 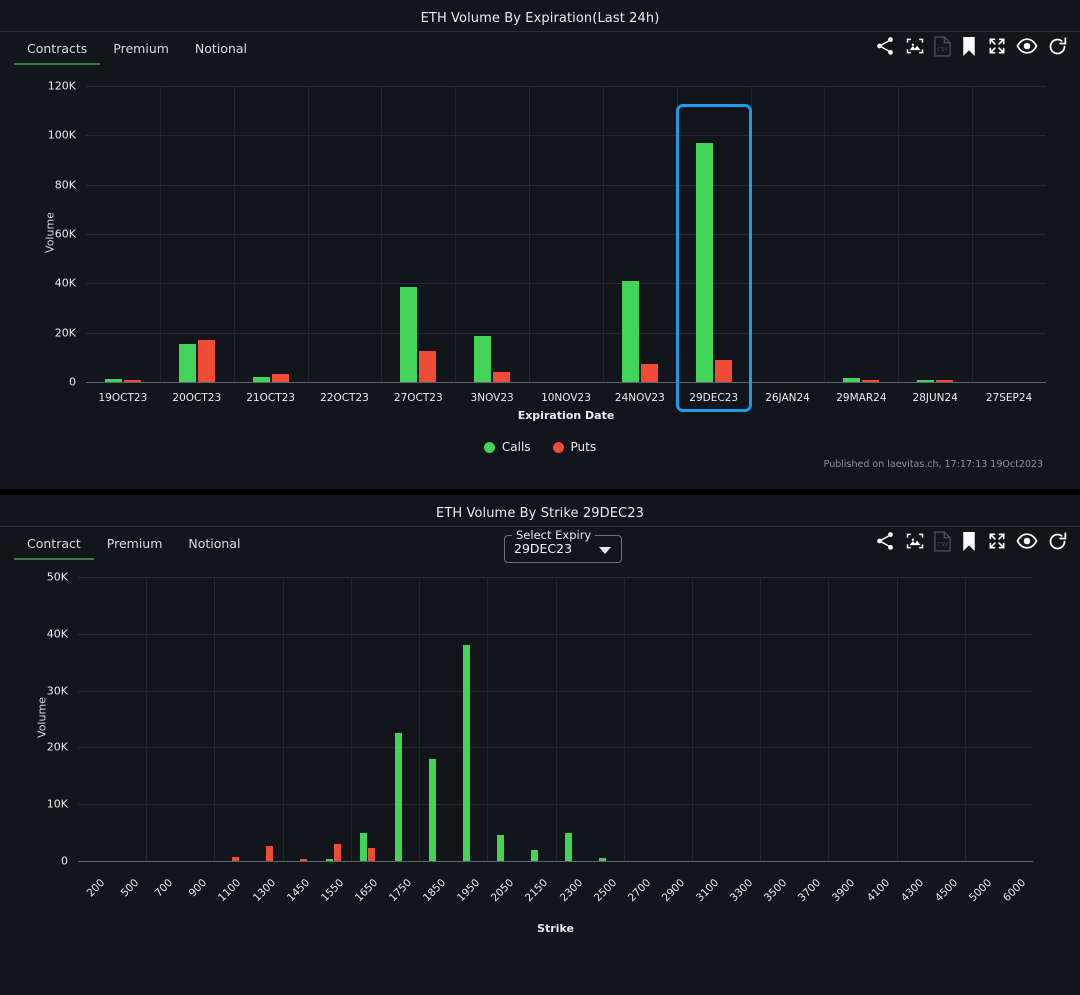 I want to click on x-axis-tick-label: 21OCT23, so click(x=270, y=398).